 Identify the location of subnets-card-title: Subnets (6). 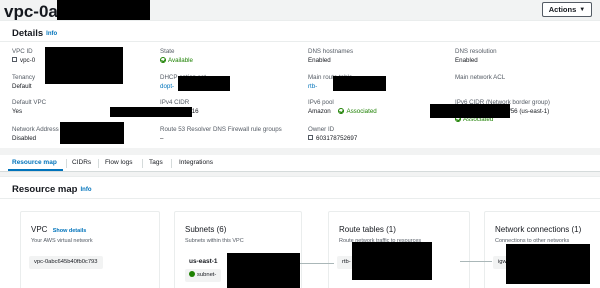
(206, 229).